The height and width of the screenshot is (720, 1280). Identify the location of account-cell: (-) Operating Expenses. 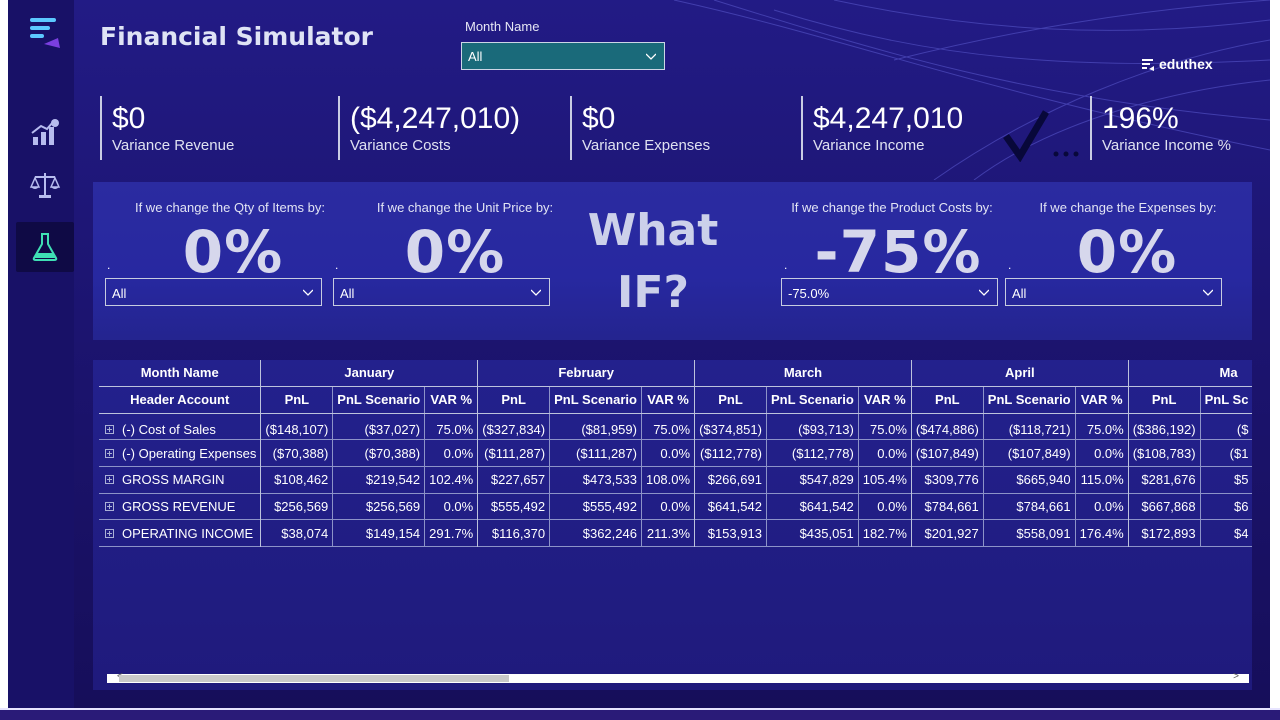
(180, 453).